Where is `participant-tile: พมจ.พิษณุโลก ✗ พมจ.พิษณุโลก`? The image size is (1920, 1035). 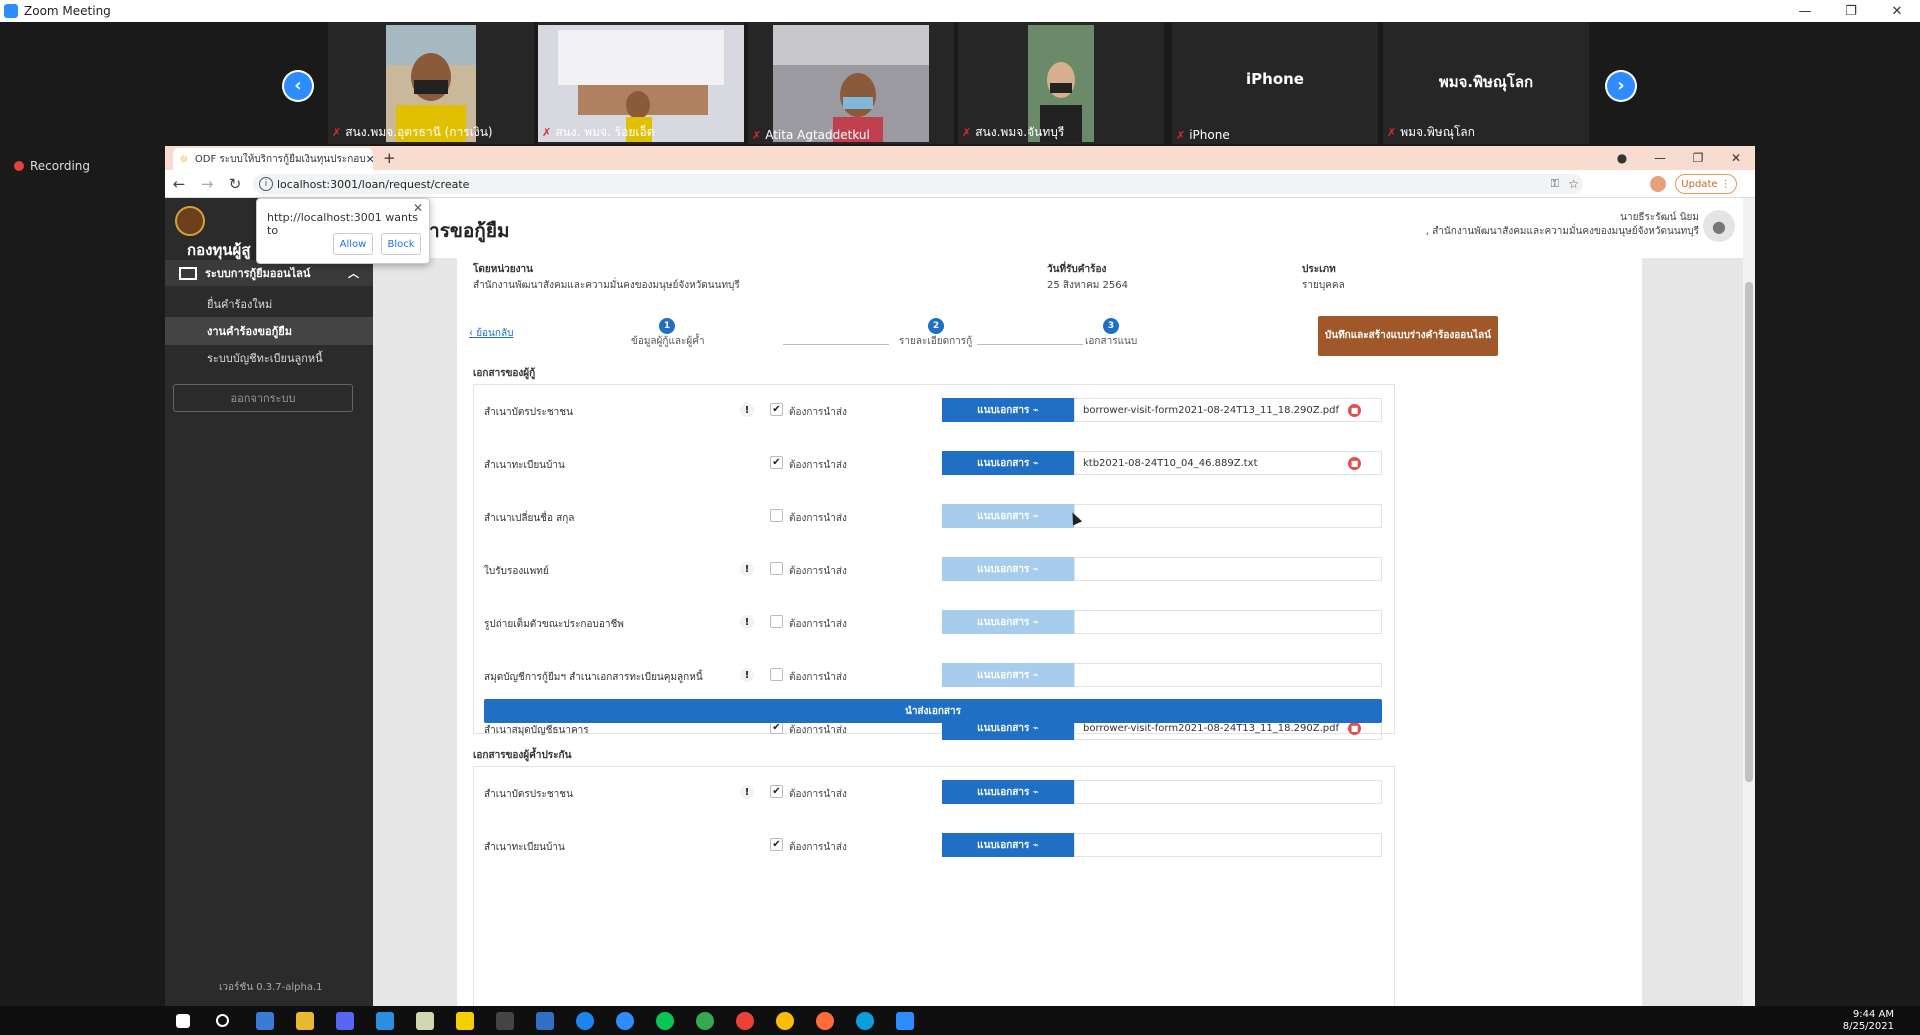 participant-tile: พมจ.พิษณุโลก ✗ พมจ.พิษณุโลก is located at coordinates (1486, 83).